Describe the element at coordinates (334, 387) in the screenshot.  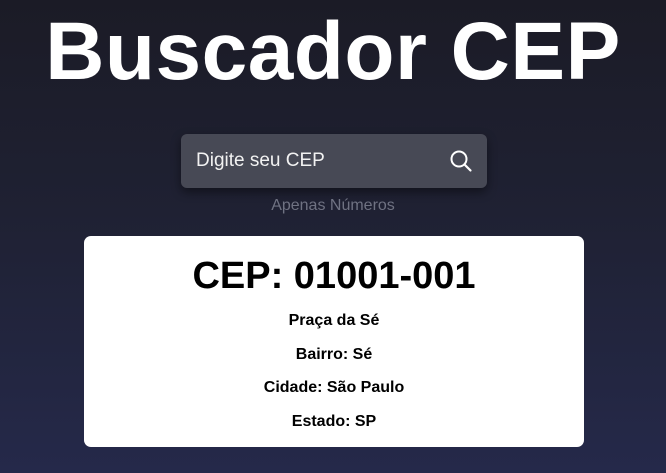
I see `cidade-text: Cidade: São Paulo` at that location.